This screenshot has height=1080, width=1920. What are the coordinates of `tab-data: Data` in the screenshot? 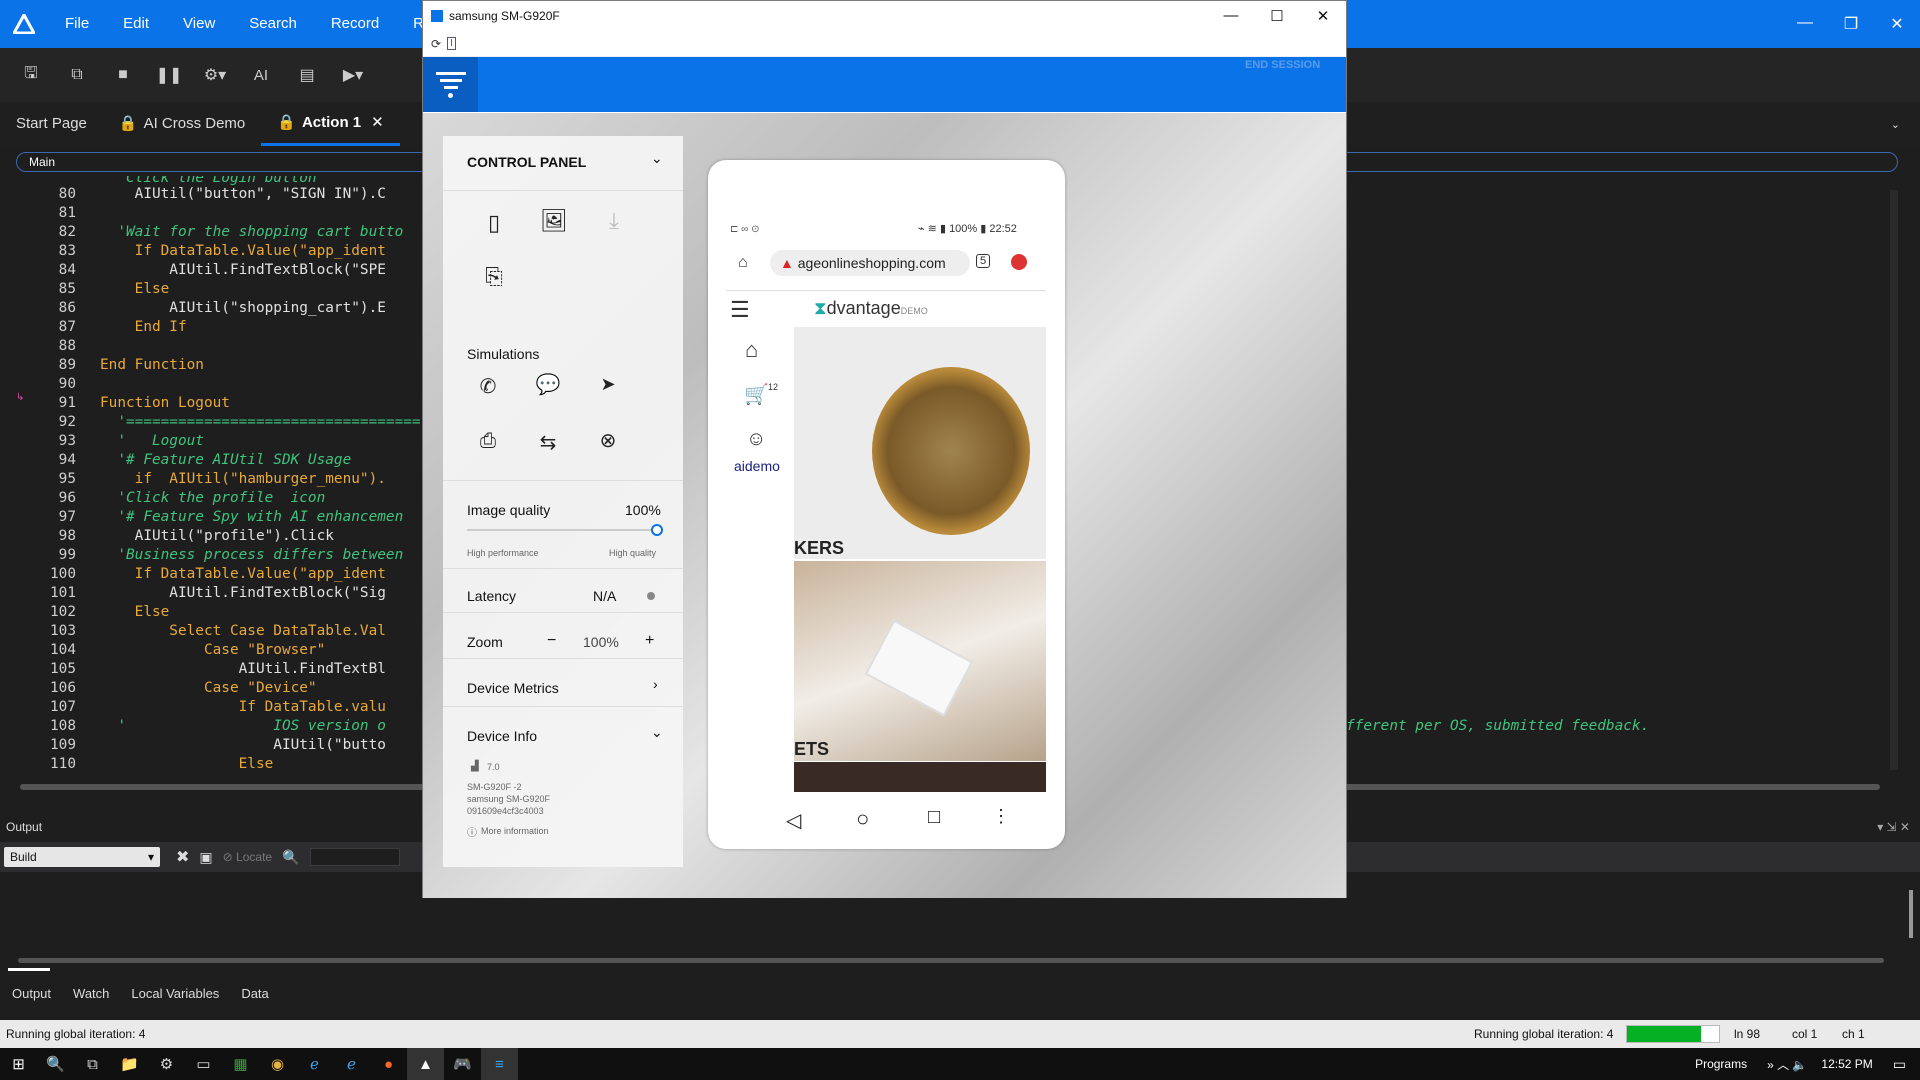 It's located at (254, 993).